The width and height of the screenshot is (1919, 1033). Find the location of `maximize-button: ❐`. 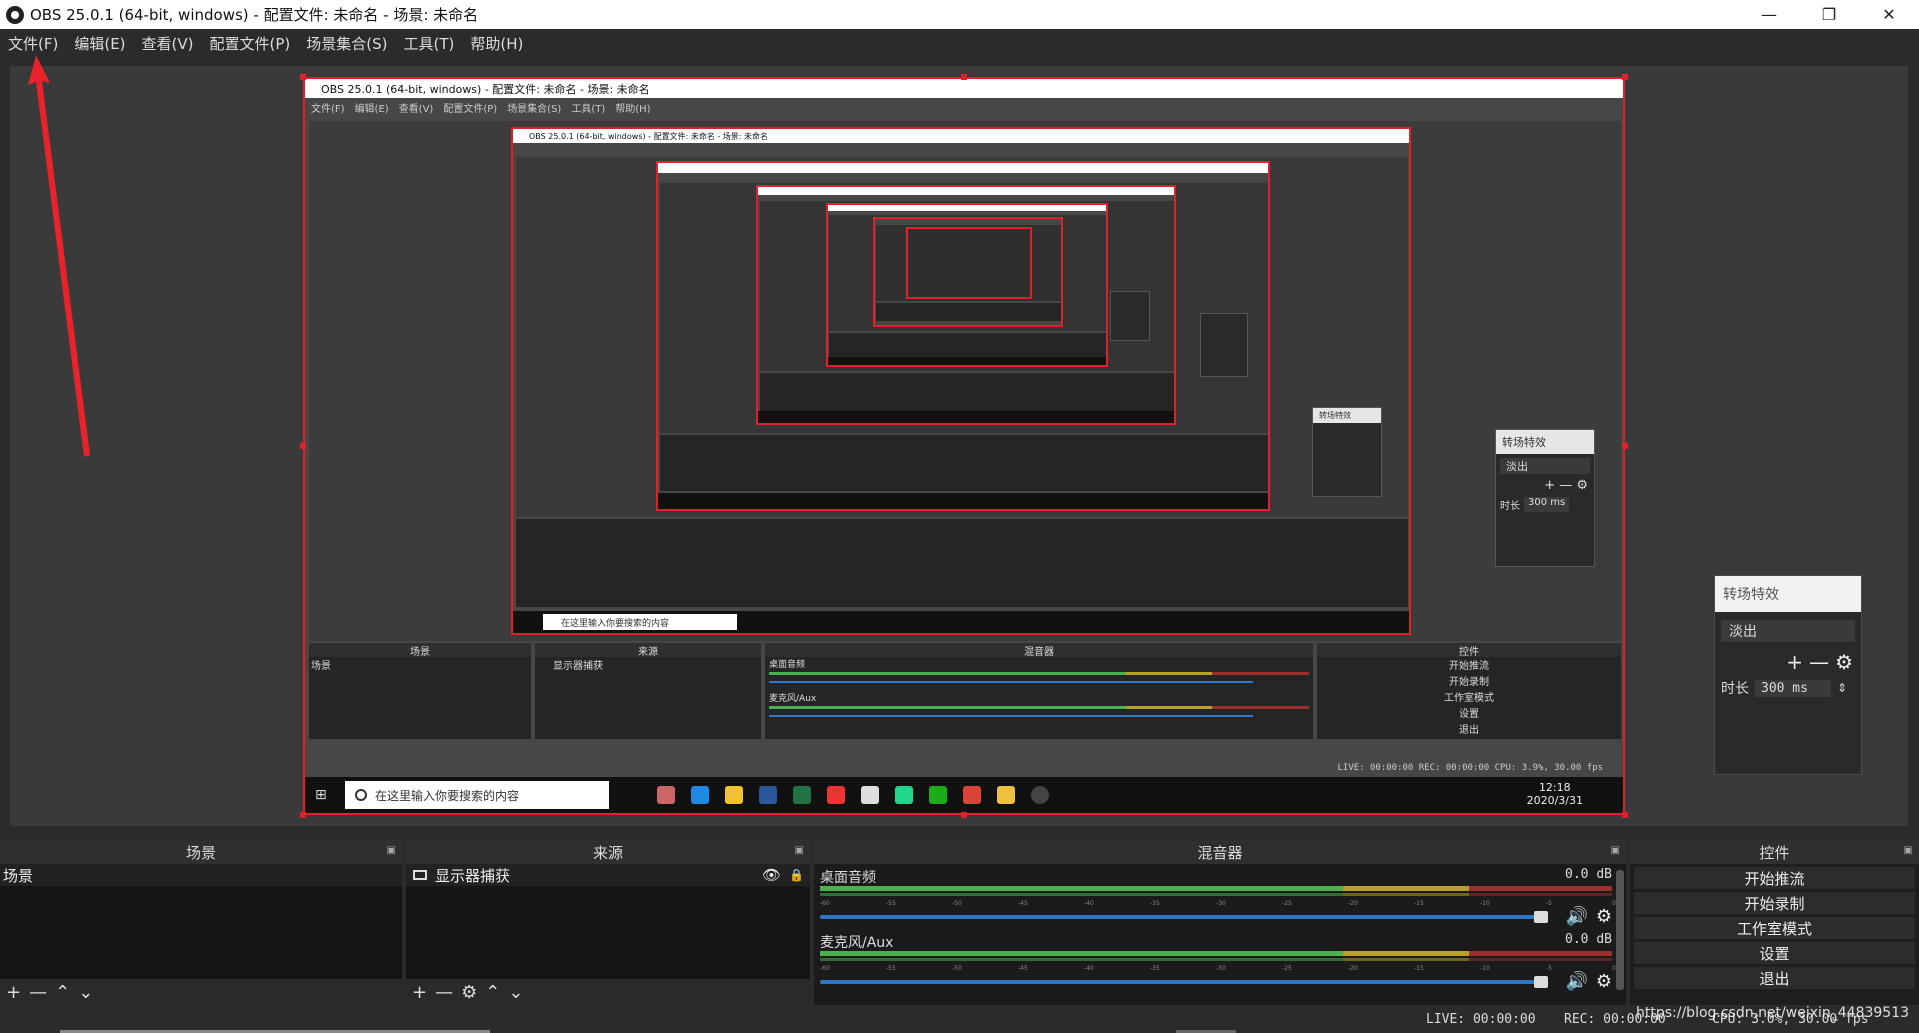

maximize-button: ❐ is located at coordinates (1829, 14).